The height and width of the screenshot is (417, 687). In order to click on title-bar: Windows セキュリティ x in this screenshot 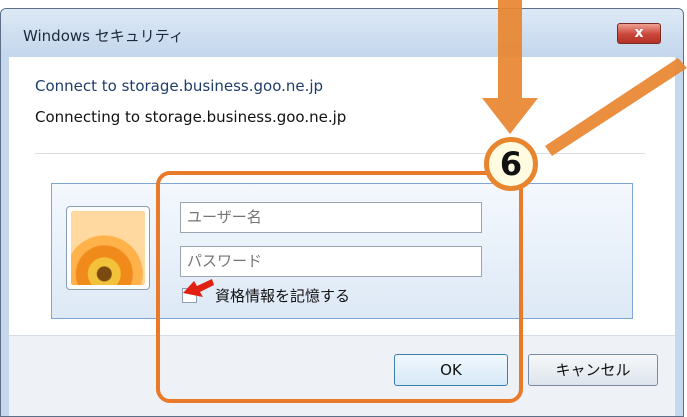, I will do `click(342, 33)`.